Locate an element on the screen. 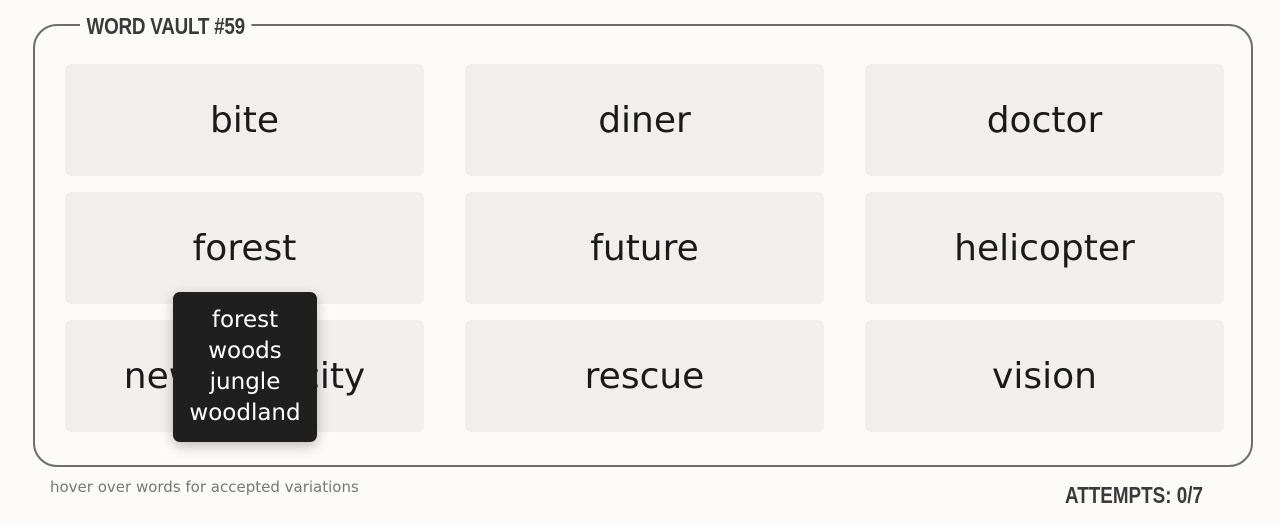 Image resolution: width=1280 pixels, height=525 pixels. variation-item: jungle is located at coordinates (245, 382).